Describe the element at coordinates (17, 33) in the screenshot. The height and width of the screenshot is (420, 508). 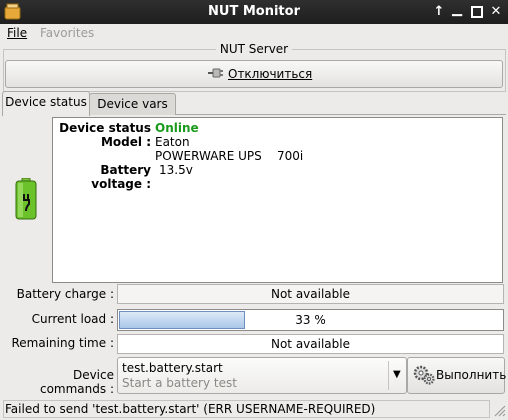
I see `menu-file: File` at that location.